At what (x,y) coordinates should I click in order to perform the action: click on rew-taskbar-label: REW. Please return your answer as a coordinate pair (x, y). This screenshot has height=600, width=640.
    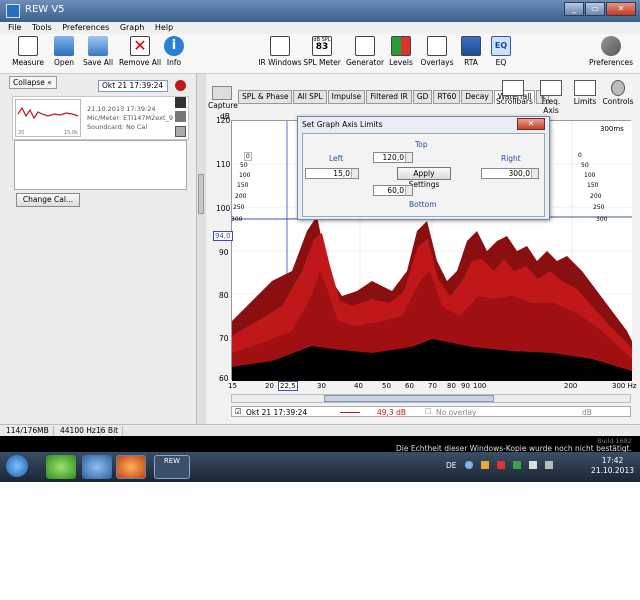
    Looking at the image, I should click on (172, 461).